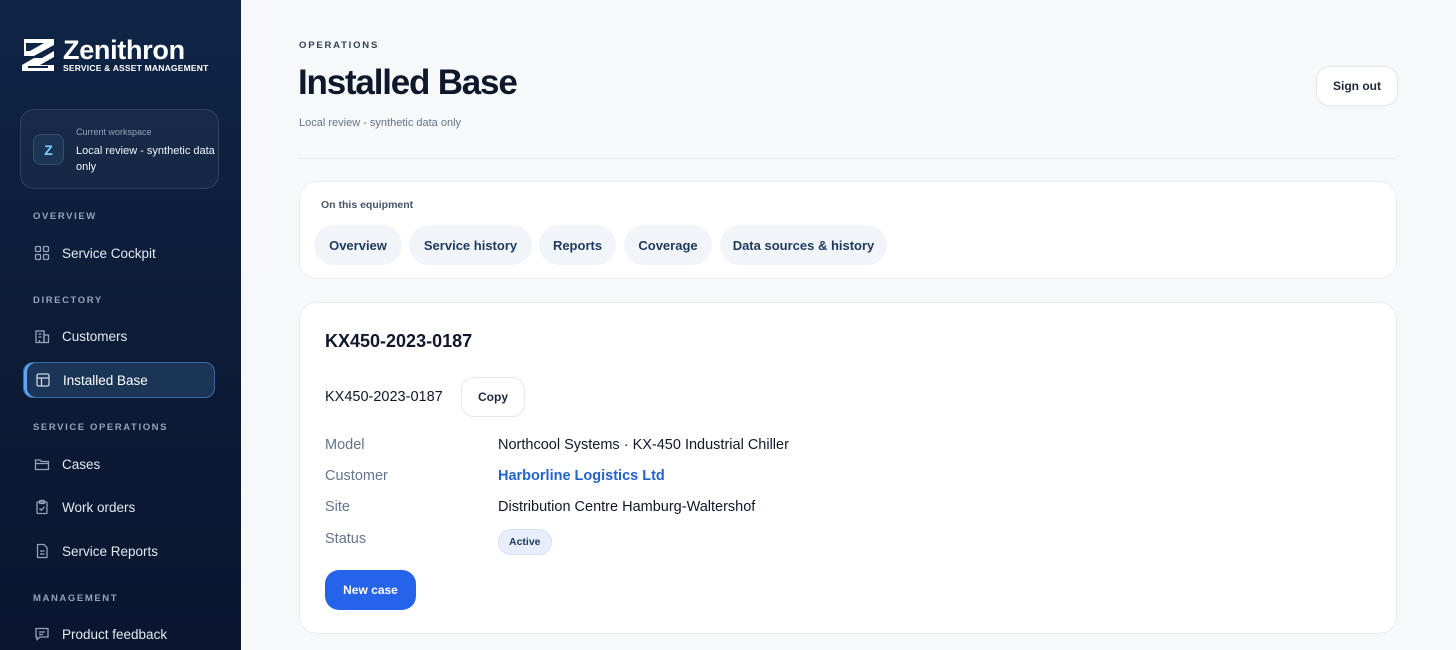 This screenshot has width=1456, height=650. I want to click on building-icon, so click(42, 336).